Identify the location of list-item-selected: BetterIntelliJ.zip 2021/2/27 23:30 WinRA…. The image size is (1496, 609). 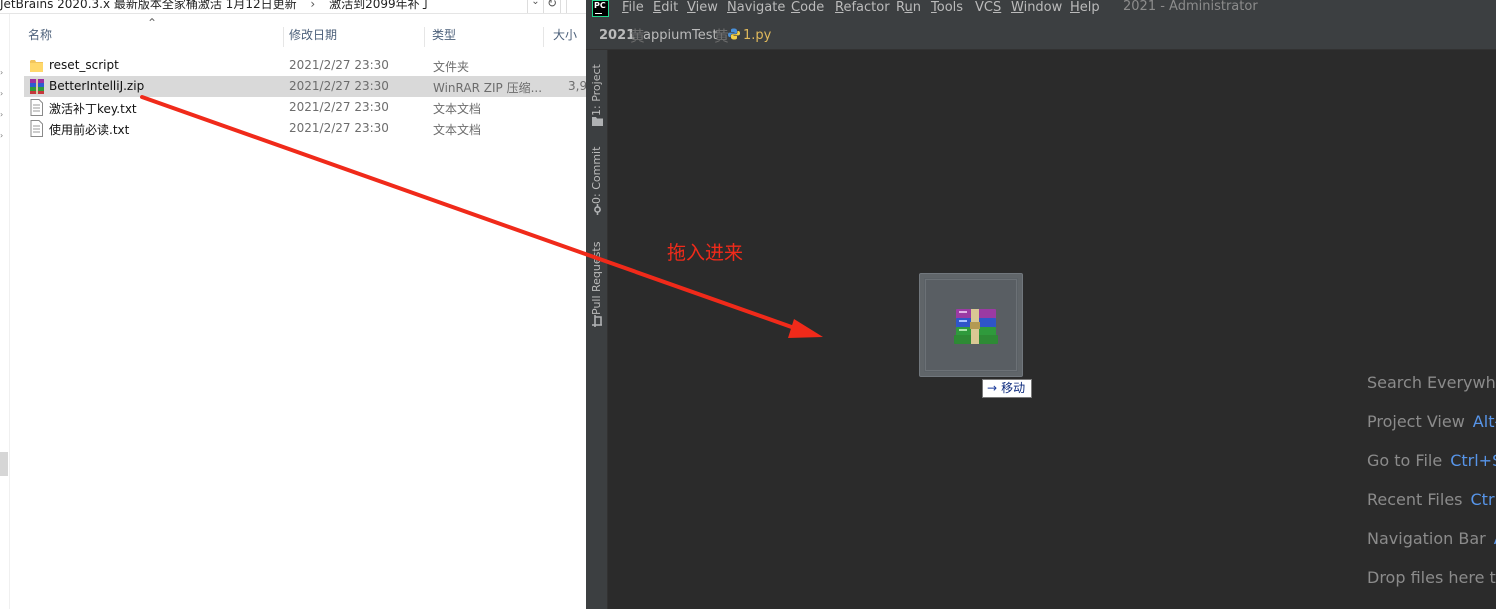
(305, 86).